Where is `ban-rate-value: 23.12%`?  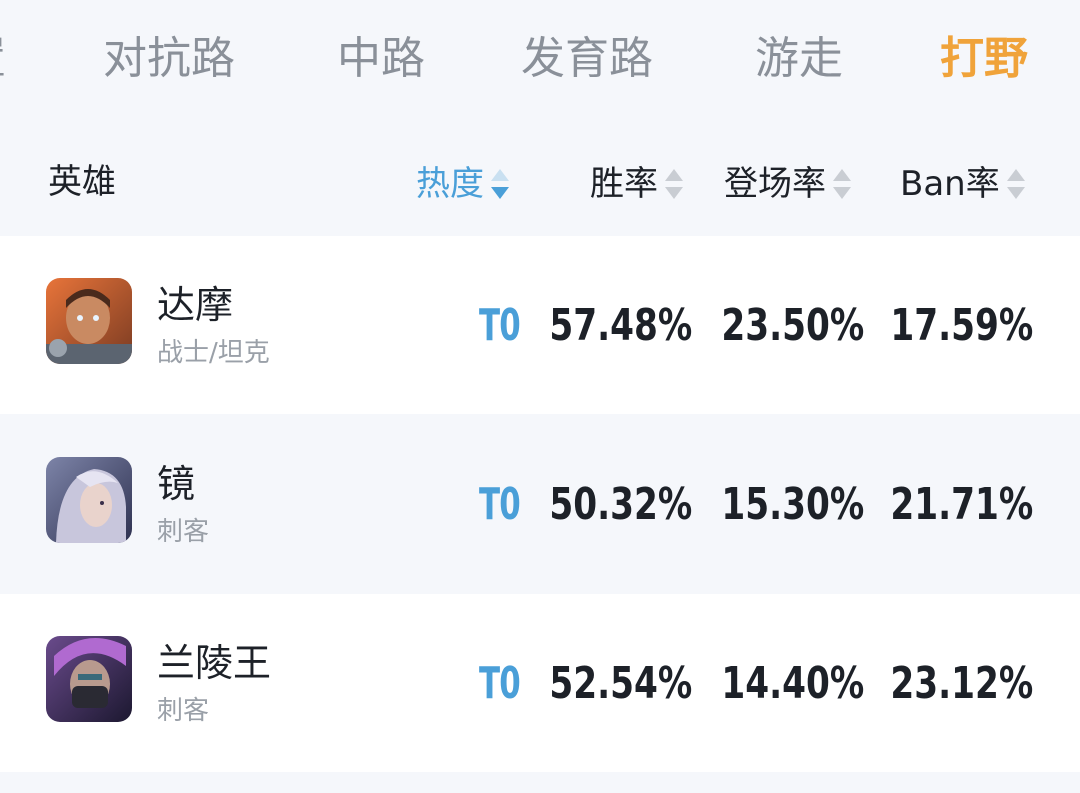 ban-rate-value: 23.12% is located at coordinates (961, 683).